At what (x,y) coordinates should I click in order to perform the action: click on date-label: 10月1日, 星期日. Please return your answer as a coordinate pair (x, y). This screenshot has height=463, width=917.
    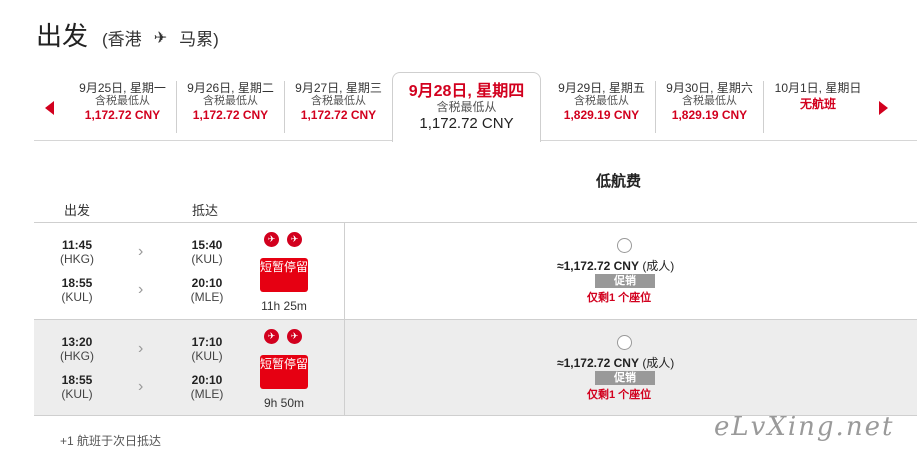
    Looking at the image, I should click on (818, 88).